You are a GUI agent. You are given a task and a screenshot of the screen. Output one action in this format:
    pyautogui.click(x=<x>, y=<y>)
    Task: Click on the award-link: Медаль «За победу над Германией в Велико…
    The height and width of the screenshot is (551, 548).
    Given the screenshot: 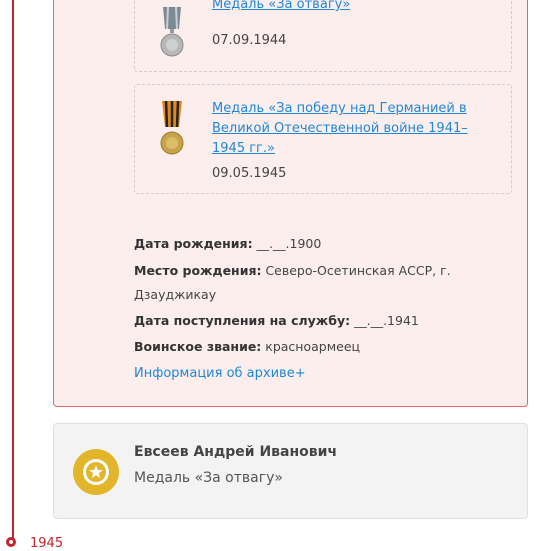 What is the action you would take?
    pyautogui.click(x=340, y=129)
    